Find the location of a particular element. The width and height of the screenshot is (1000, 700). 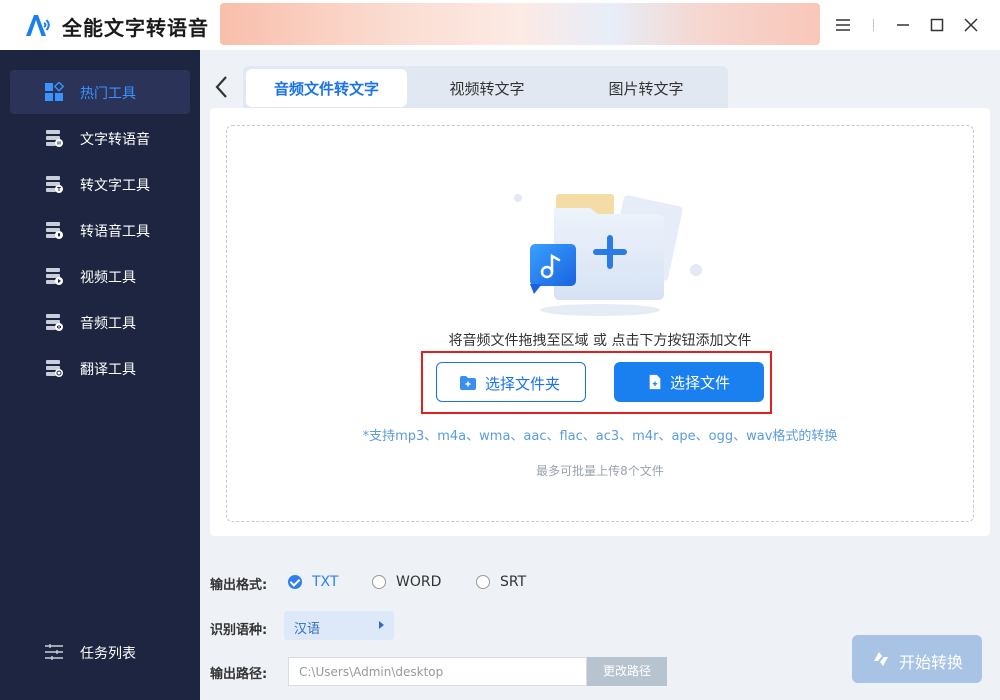

start-convert-button: 开始转换 is located at coordinates (917, 659).